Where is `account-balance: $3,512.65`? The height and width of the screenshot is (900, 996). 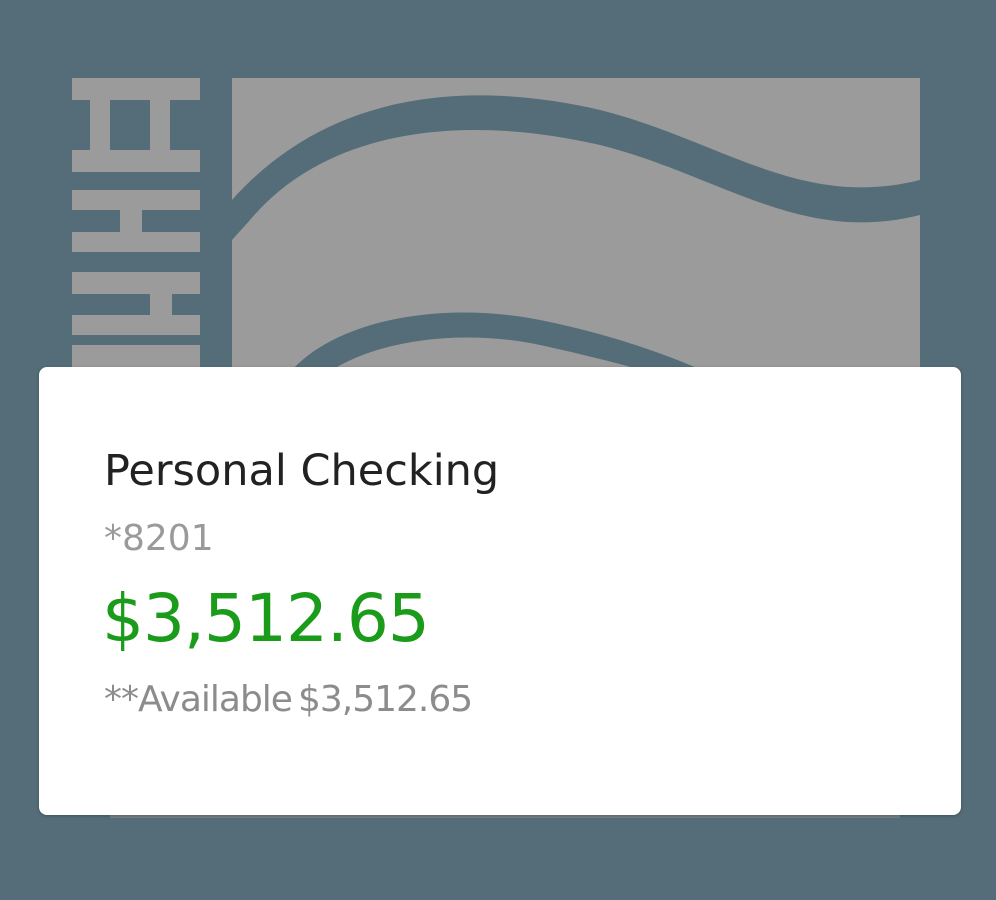
account-balance: $3,512.65 is located at coordinates (266, 618).